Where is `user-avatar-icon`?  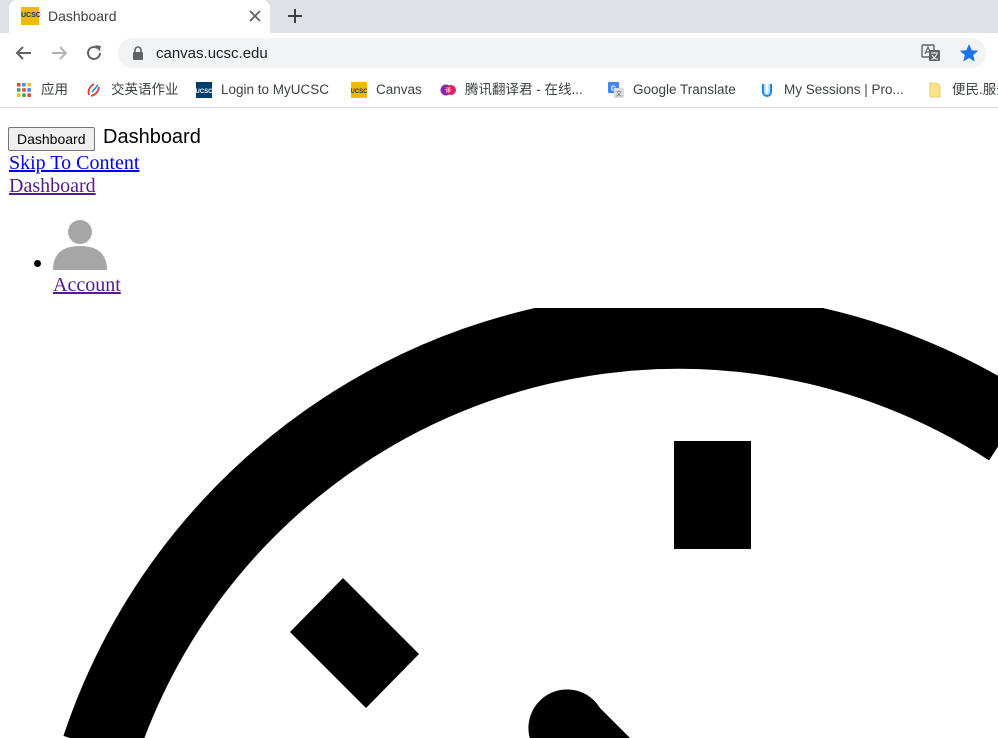
user-avatar-icon is located at coordinates (80, 243).